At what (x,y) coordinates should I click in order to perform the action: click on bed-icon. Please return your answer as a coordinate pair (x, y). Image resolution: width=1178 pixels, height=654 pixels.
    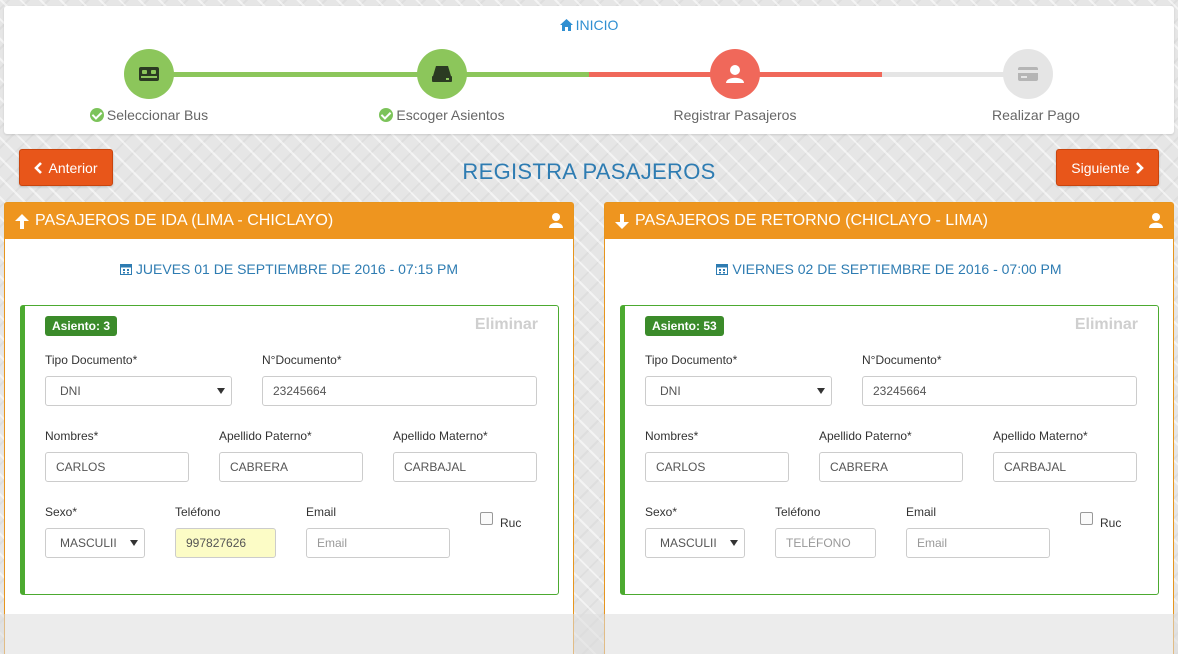
    Looking at the image, I should click on (149, 74).